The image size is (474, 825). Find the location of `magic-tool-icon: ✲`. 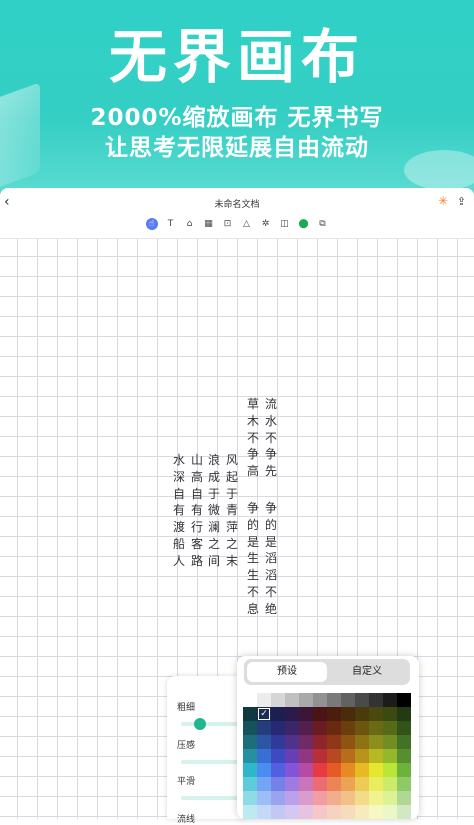

magic-tool-icon: ✲ is located at coordinates (266, 224).